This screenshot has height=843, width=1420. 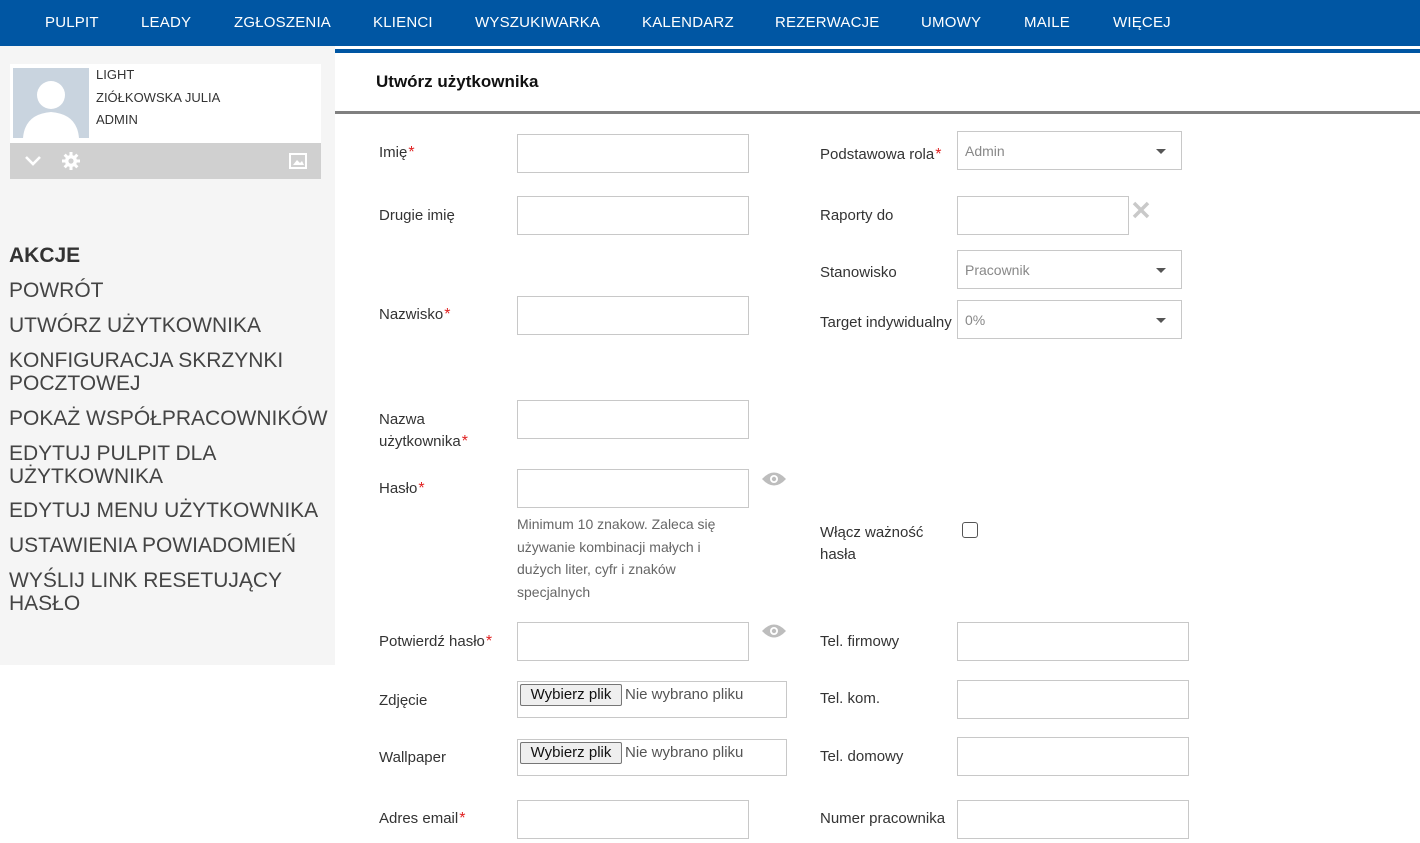 What do you see at coordinates (633, 819) in the screenshot?
I see `email-input` at bounding box center [633, 819].